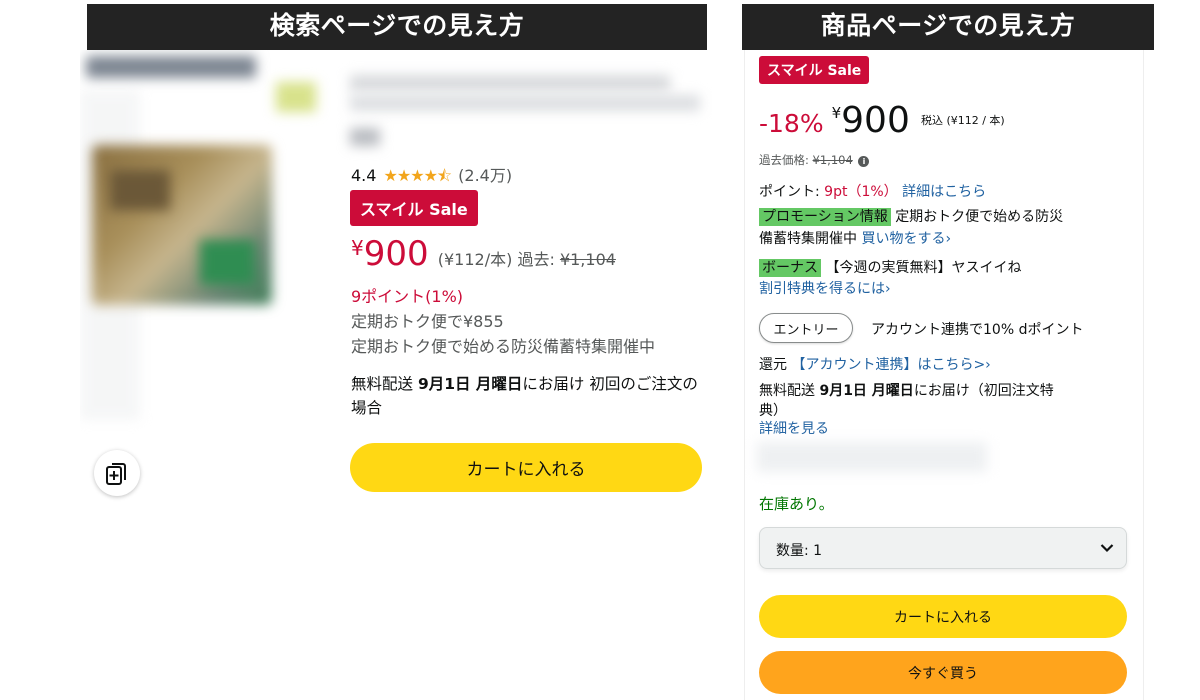 The width and height of the screenshot is (1200, 700). Describe the element at coordinates (791, 123) in the screenshot. I see `discount-percent: -18%` at that location.